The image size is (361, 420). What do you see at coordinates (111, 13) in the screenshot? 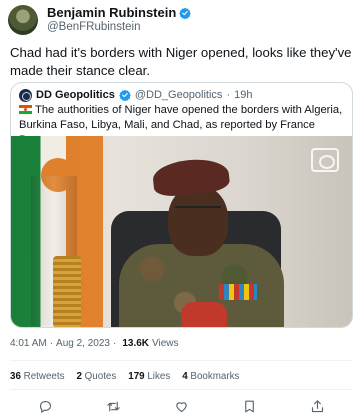
I see `author-display-name: Benjamin Rubinstein` at bounding box center [111, 13].